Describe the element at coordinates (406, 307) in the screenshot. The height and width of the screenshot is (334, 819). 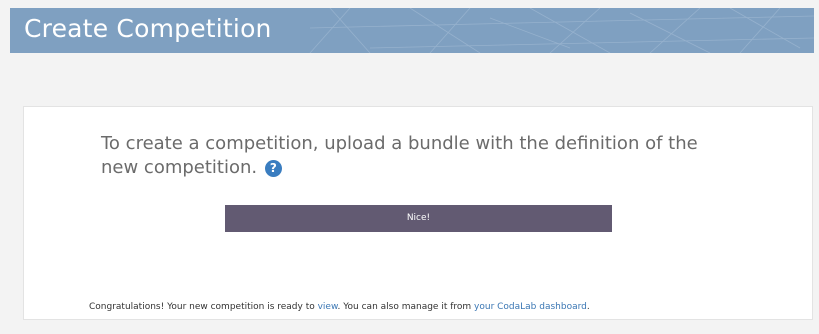
I see `congratulations-middle: . You can also manage it from` at that location.